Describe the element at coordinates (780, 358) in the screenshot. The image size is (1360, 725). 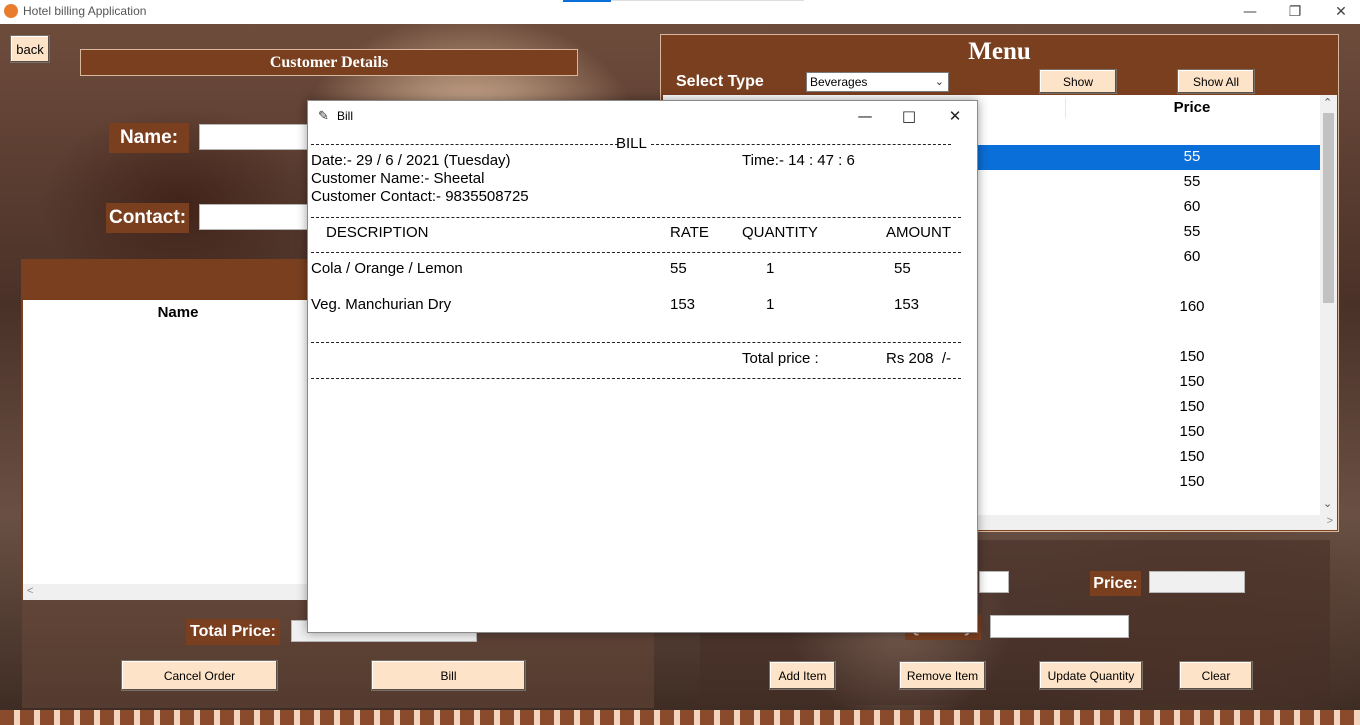
I see `bill-total-label: Total price :` at that location.